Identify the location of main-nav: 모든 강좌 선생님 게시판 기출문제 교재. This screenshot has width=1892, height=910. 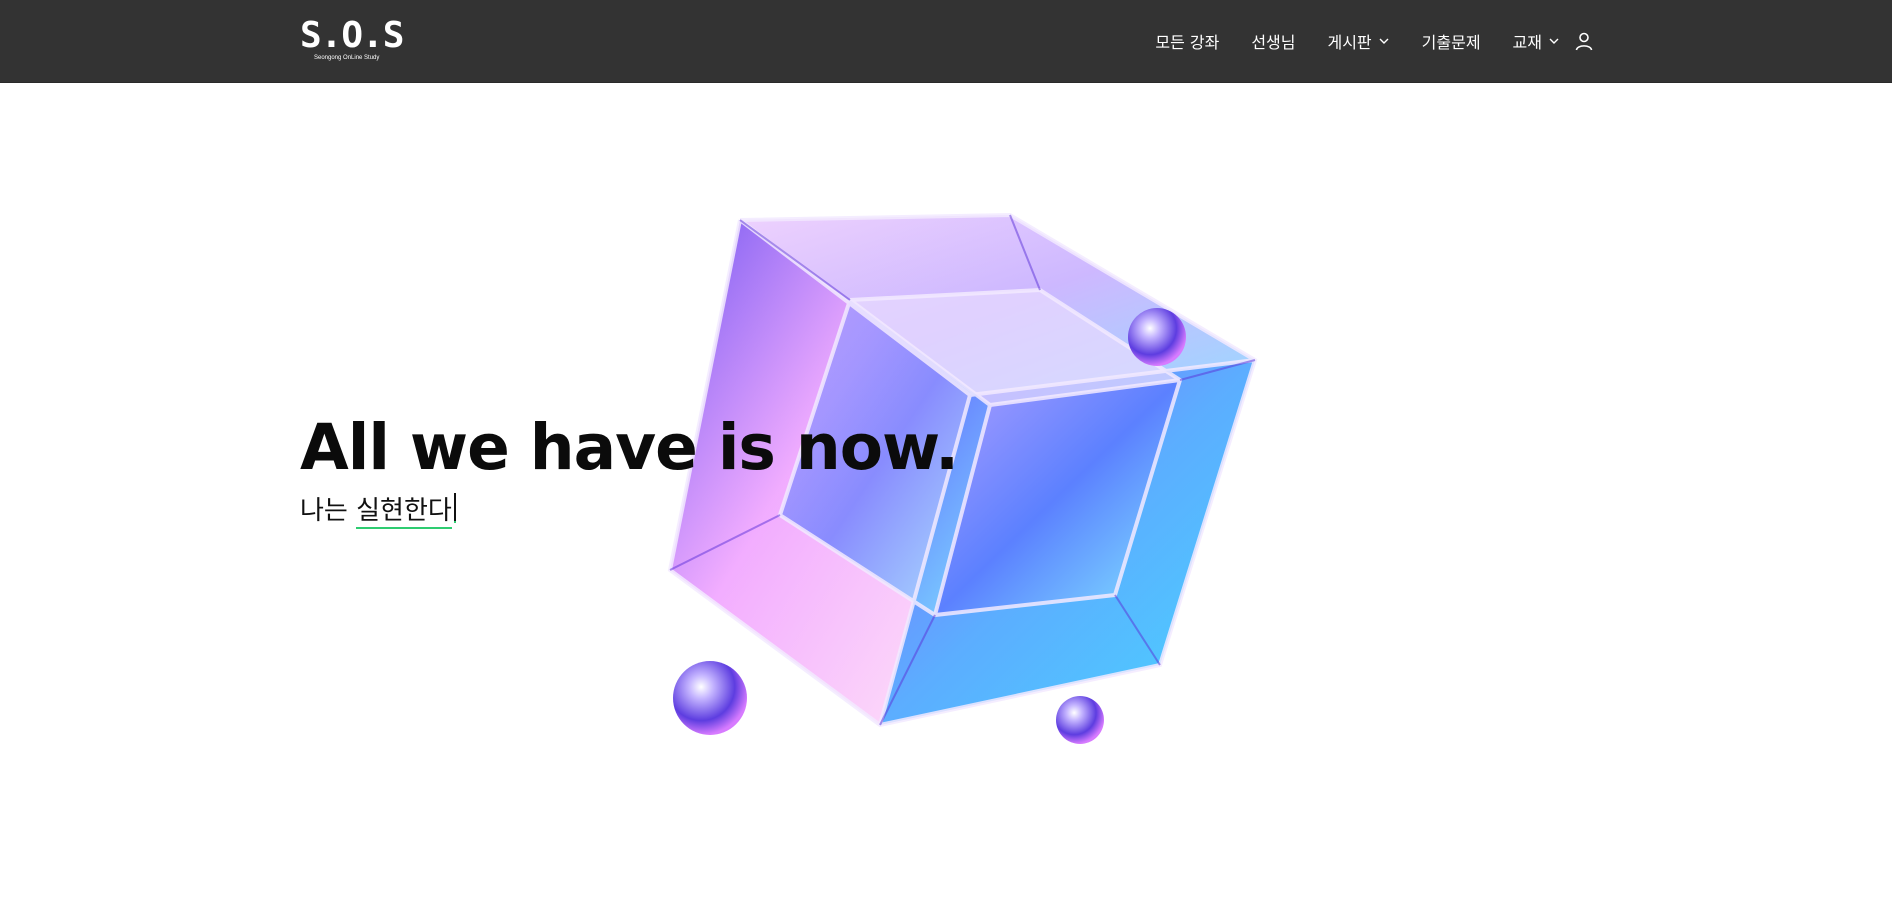
(1375, 41).